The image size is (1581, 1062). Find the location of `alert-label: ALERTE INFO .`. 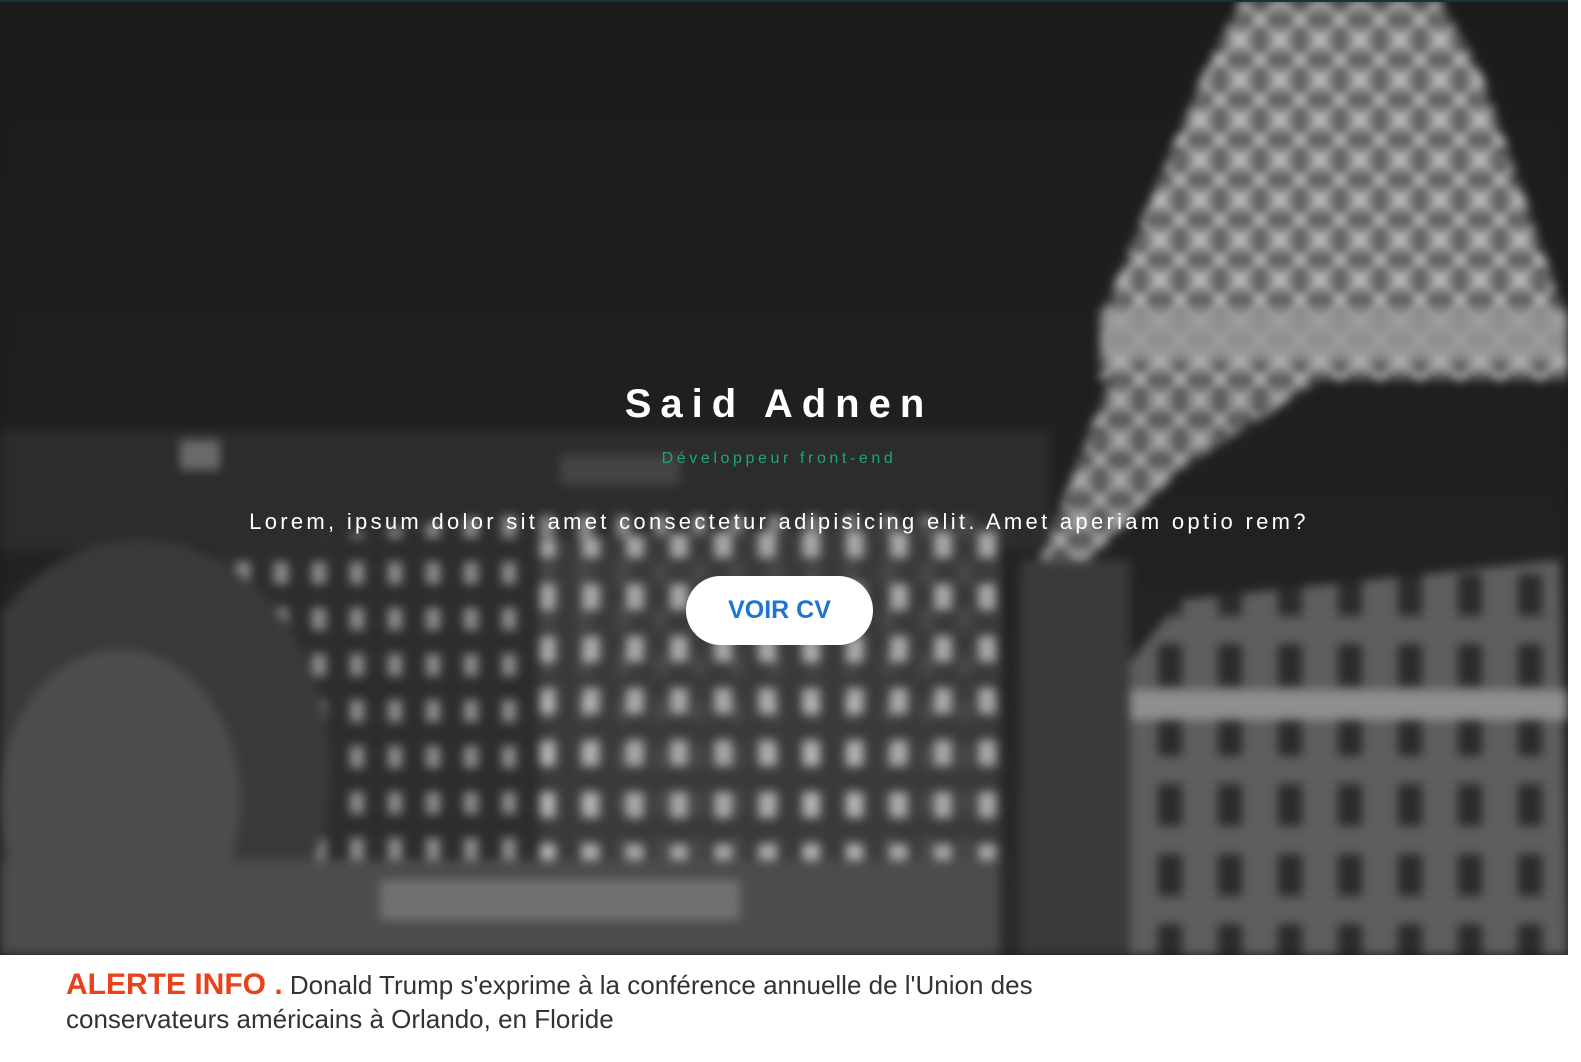

alert-label: ALERTE INFO . is located at coordinates (174, 984).